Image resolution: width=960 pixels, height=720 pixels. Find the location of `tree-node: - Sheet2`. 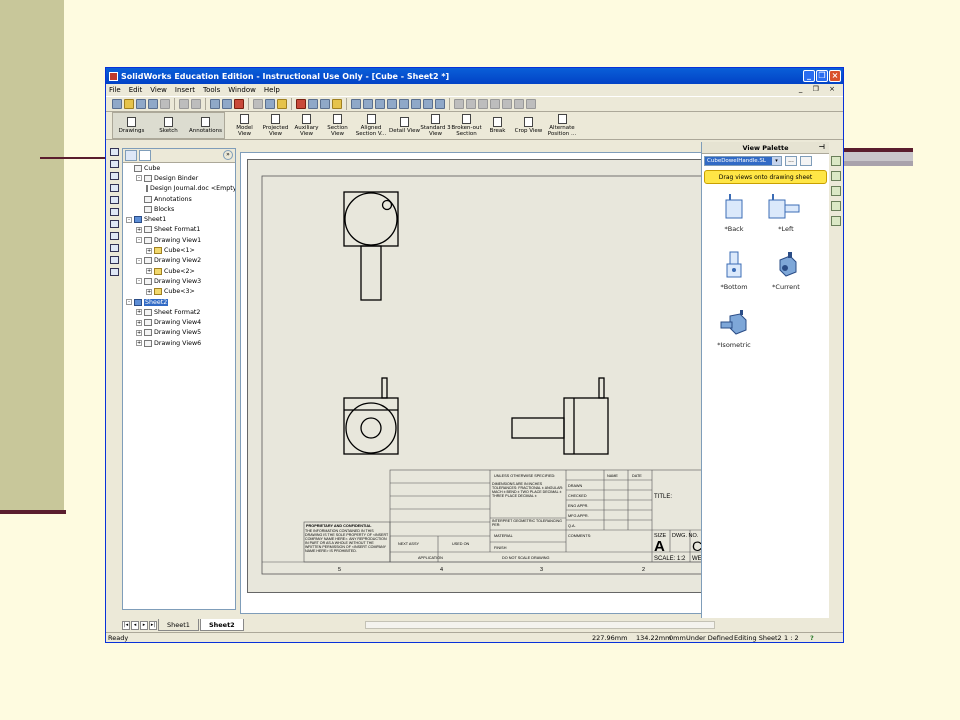

tree-node: - Sheet2 is located at coordinates (179, 302).